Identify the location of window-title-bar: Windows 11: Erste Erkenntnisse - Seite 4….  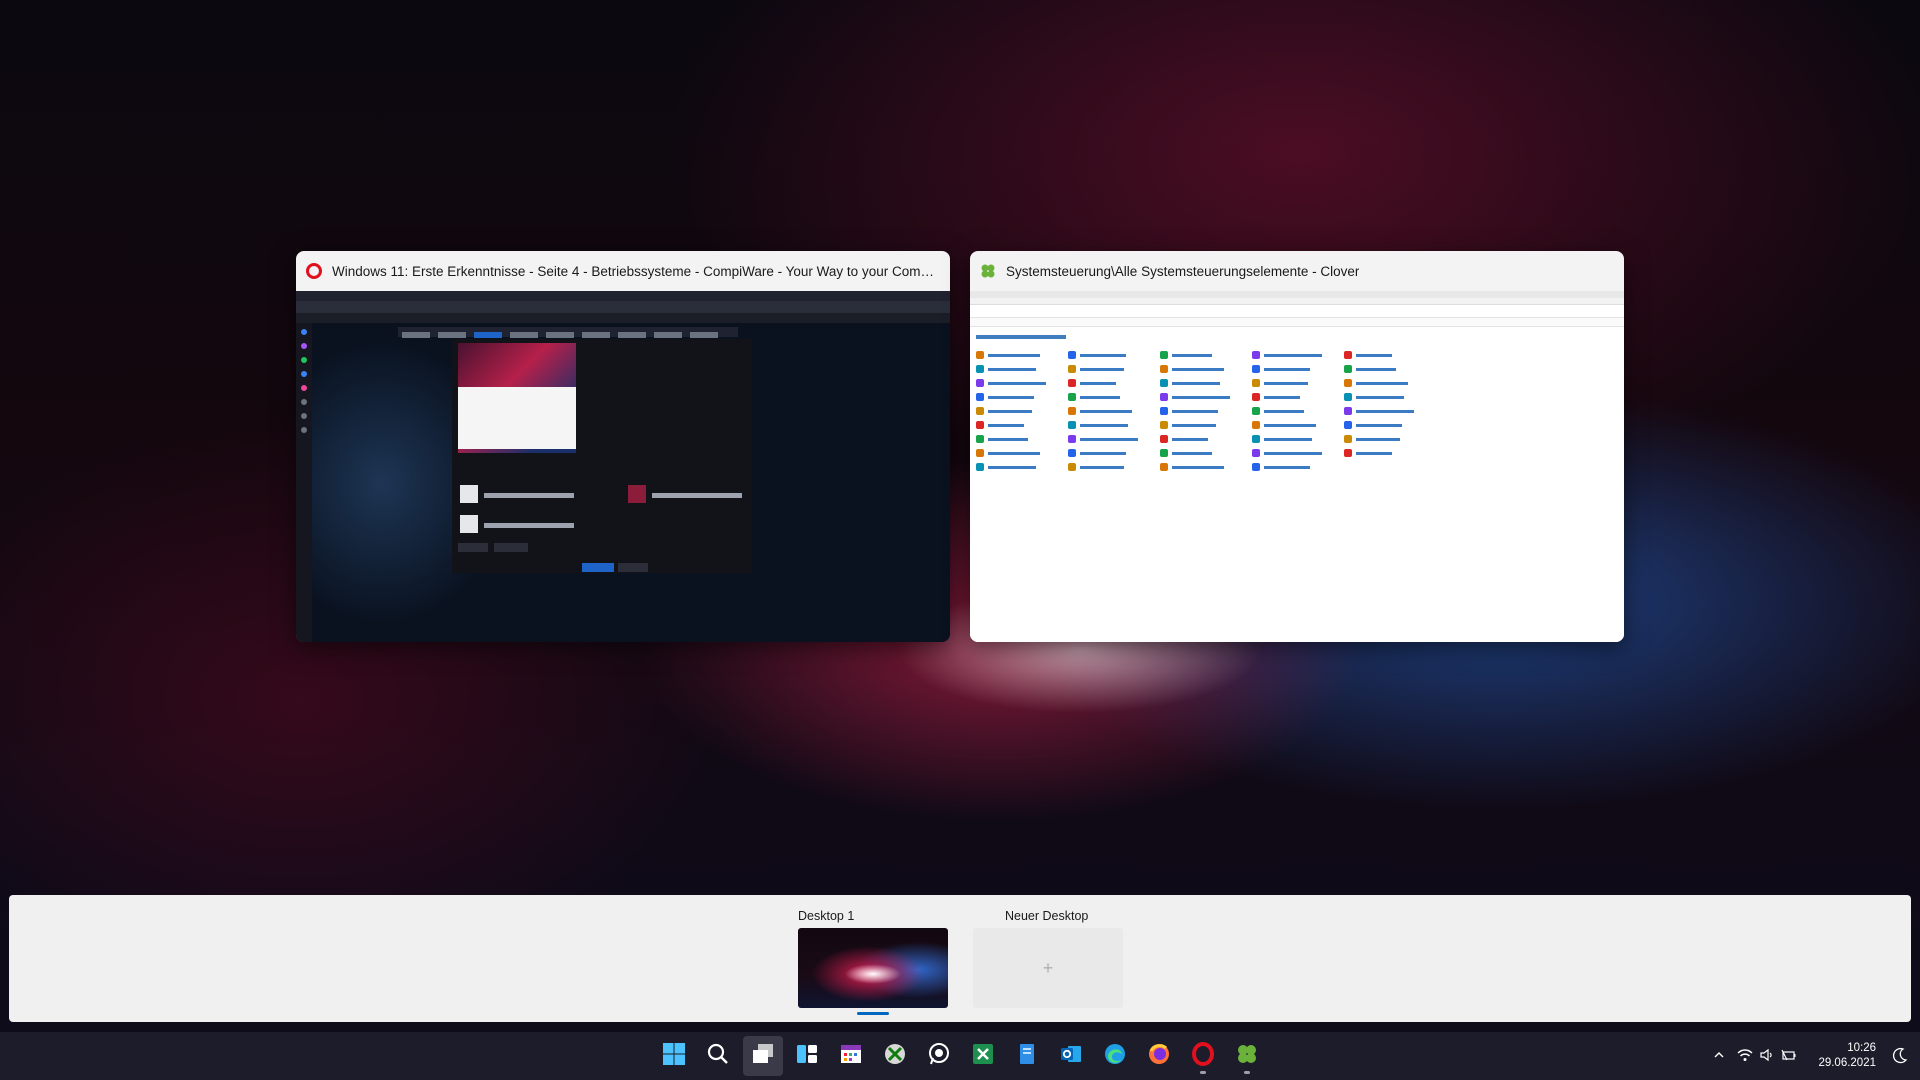
(623, 271).